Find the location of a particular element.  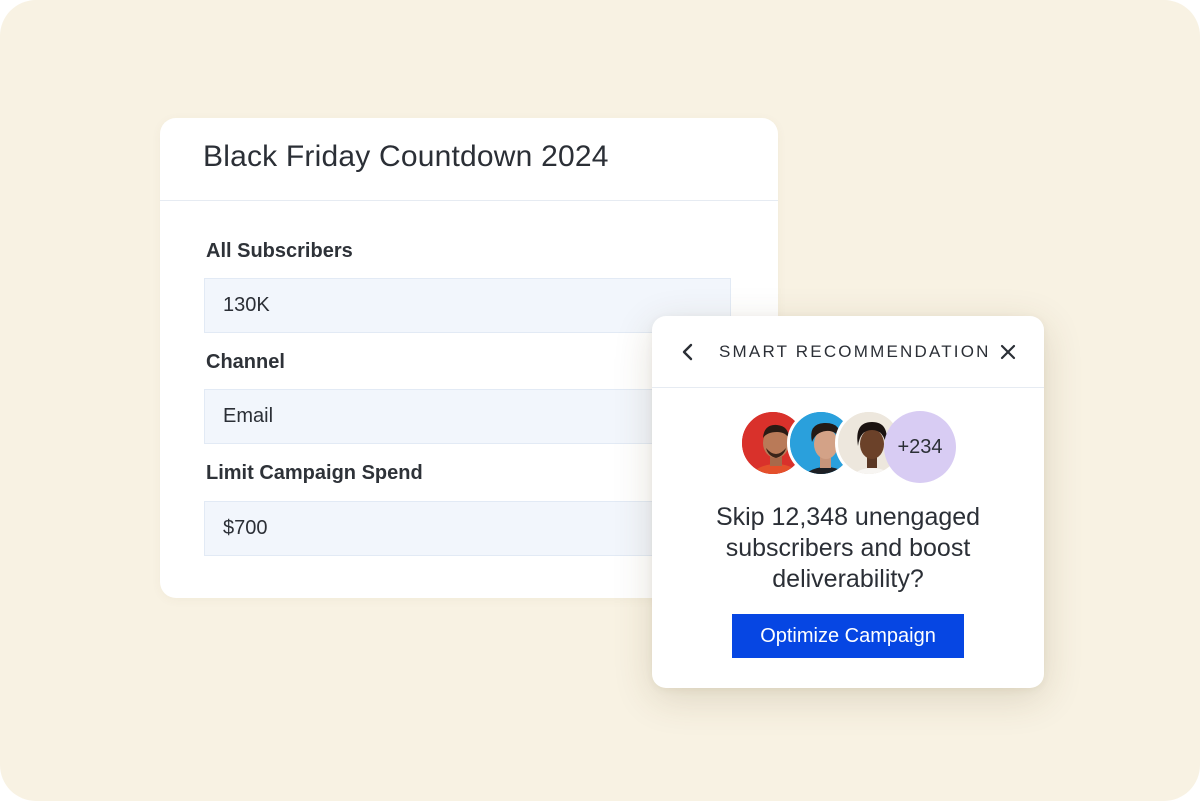

close-icon is located at coordinates (1008, 352).